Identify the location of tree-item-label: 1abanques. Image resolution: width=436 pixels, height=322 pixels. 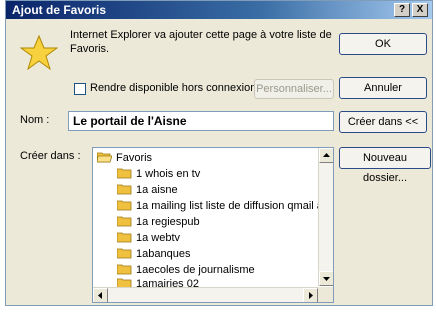
(163, 254).